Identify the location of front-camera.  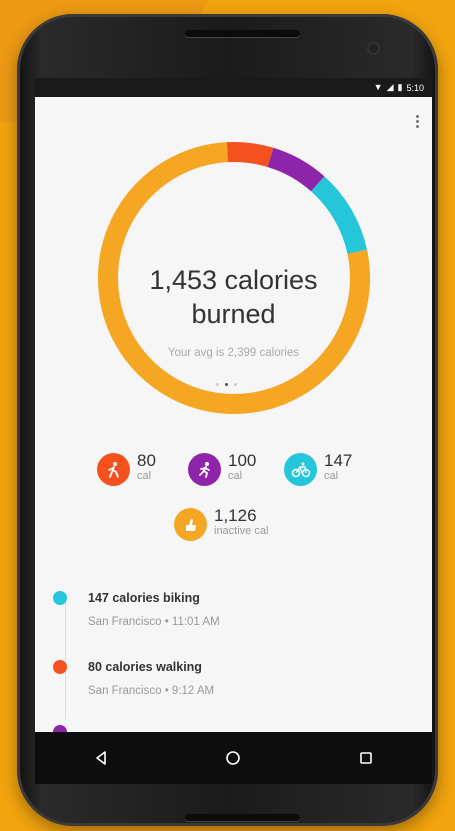
(373, 48).